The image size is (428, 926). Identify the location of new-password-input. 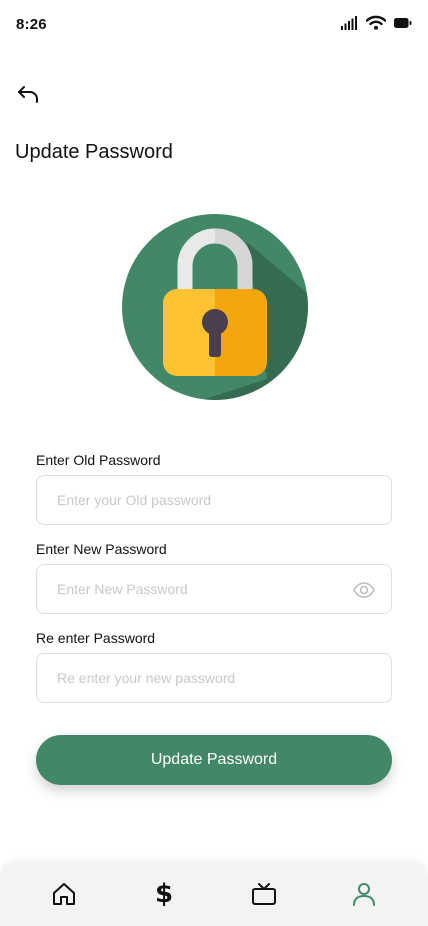
(214, 589).